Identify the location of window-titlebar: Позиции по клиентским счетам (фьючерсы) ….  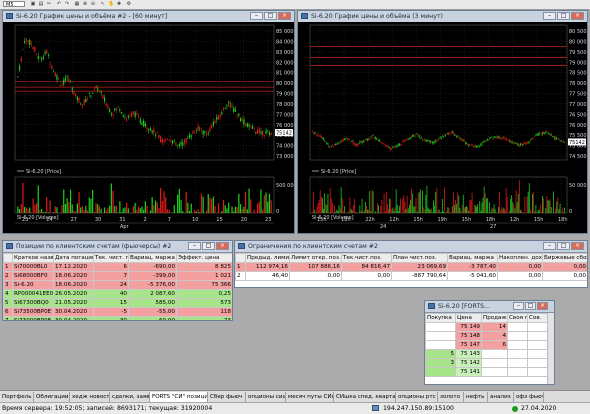
(117, 247).